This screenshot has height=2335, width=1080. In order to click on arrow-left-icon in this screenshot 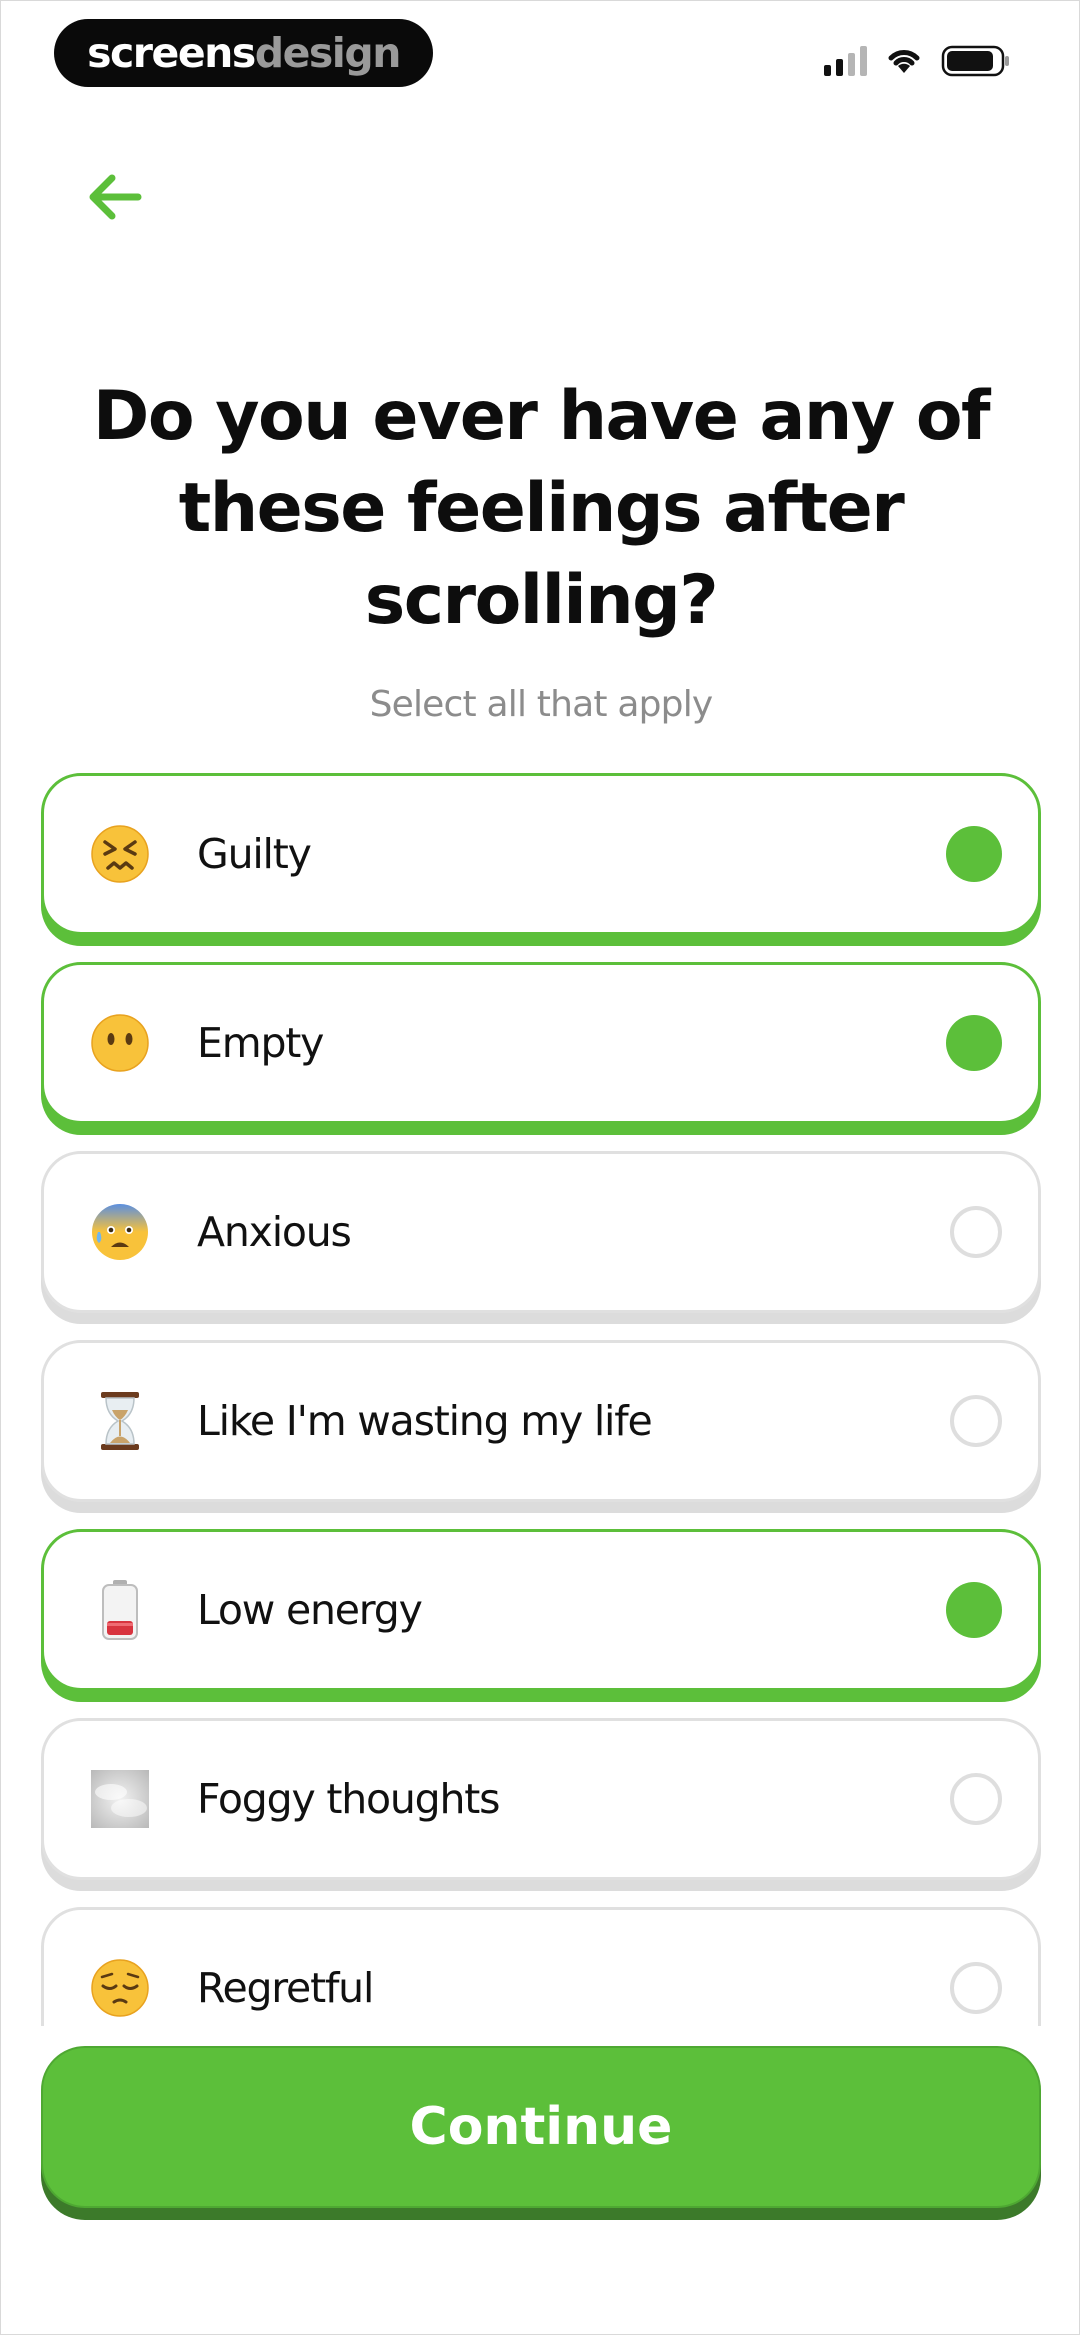, I will do `click(115, 197)`.